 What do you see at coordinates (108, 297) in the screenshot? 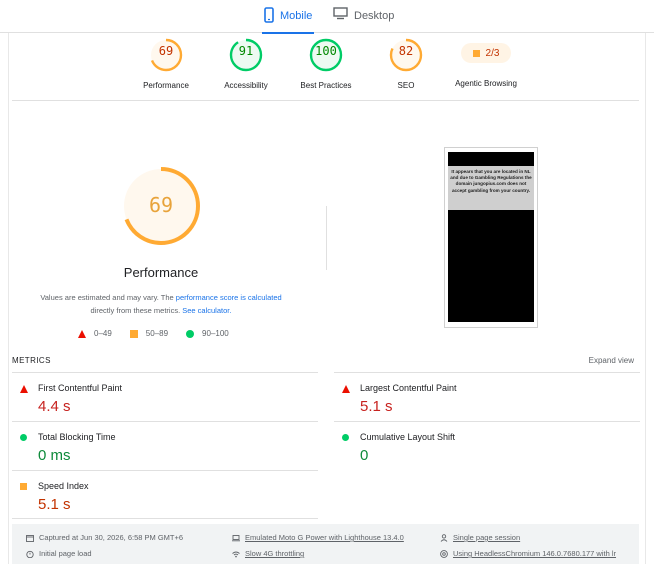
I see `estimate-text: Values are estimated and may vary. The` at bounding box center [108, 297].